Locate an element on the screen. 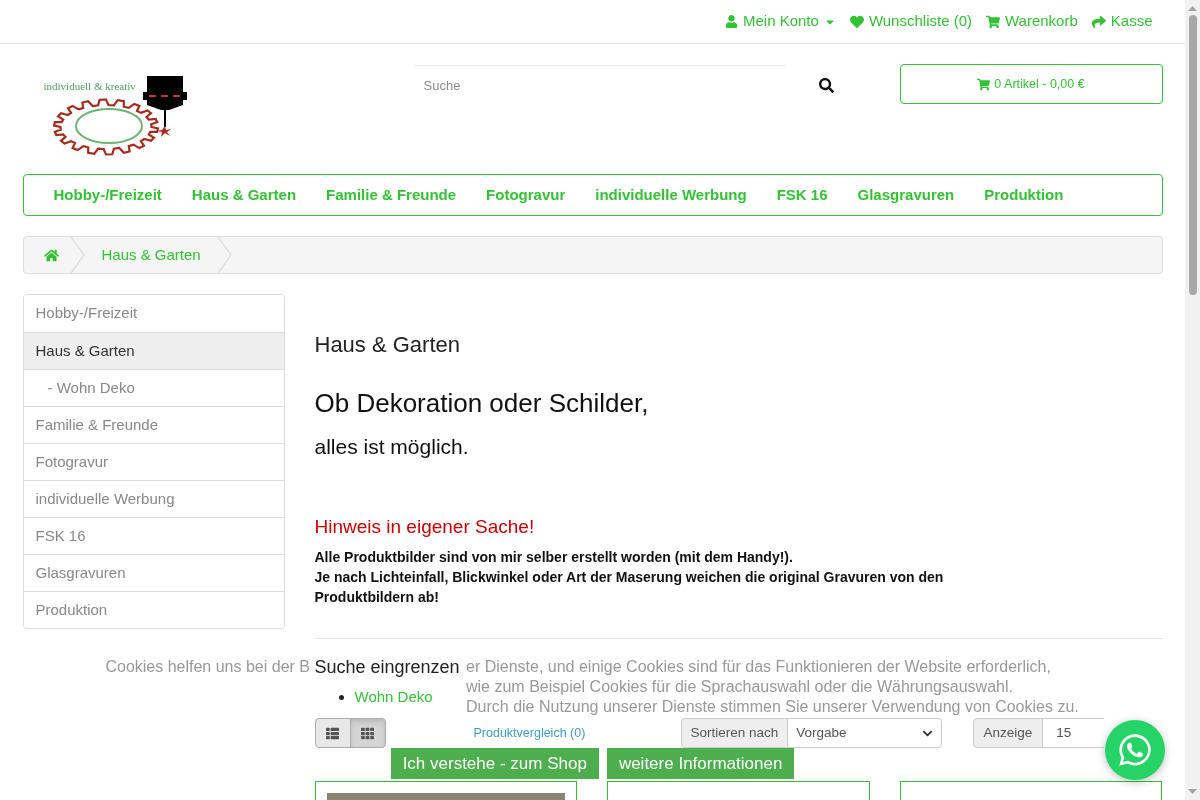 Image resolution: width=1200 pixels, height=800 pixels. cookie-notice-text: Durch die Nutzung unserer Dienste stimmen Sie unserer Verwendung von Cookies zu. is located at coordinates (772, 707).